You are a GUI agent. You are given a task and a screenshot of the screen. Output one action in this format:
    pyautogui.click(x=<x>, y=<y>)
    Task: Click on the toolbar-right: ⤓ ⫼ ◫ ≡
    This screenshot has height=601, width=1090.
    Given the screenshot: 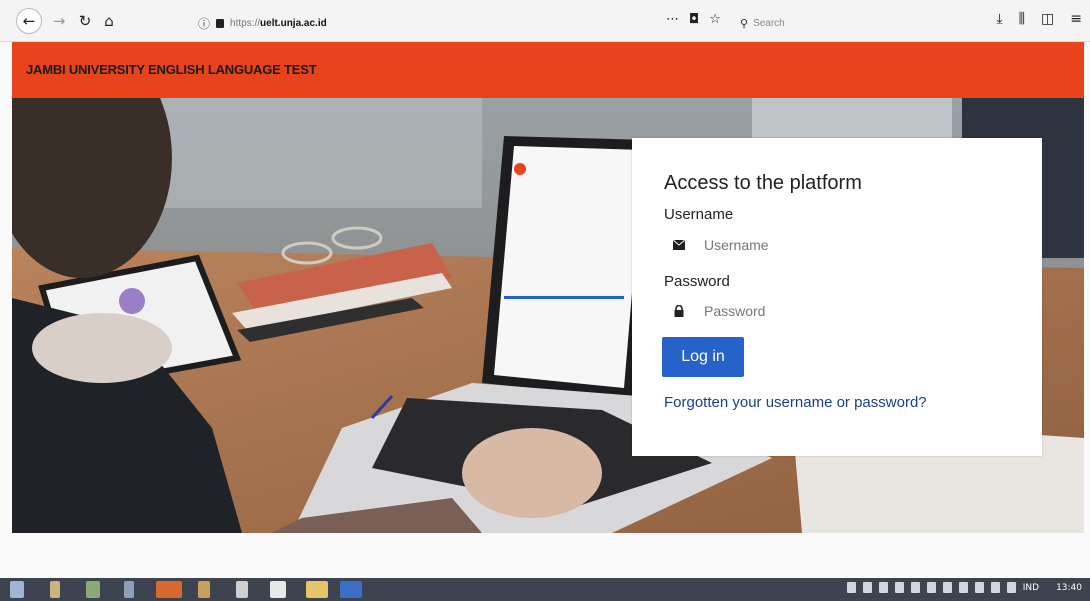 What is the action you would take?
    pyautogui.click(x=1039, y=19)
    